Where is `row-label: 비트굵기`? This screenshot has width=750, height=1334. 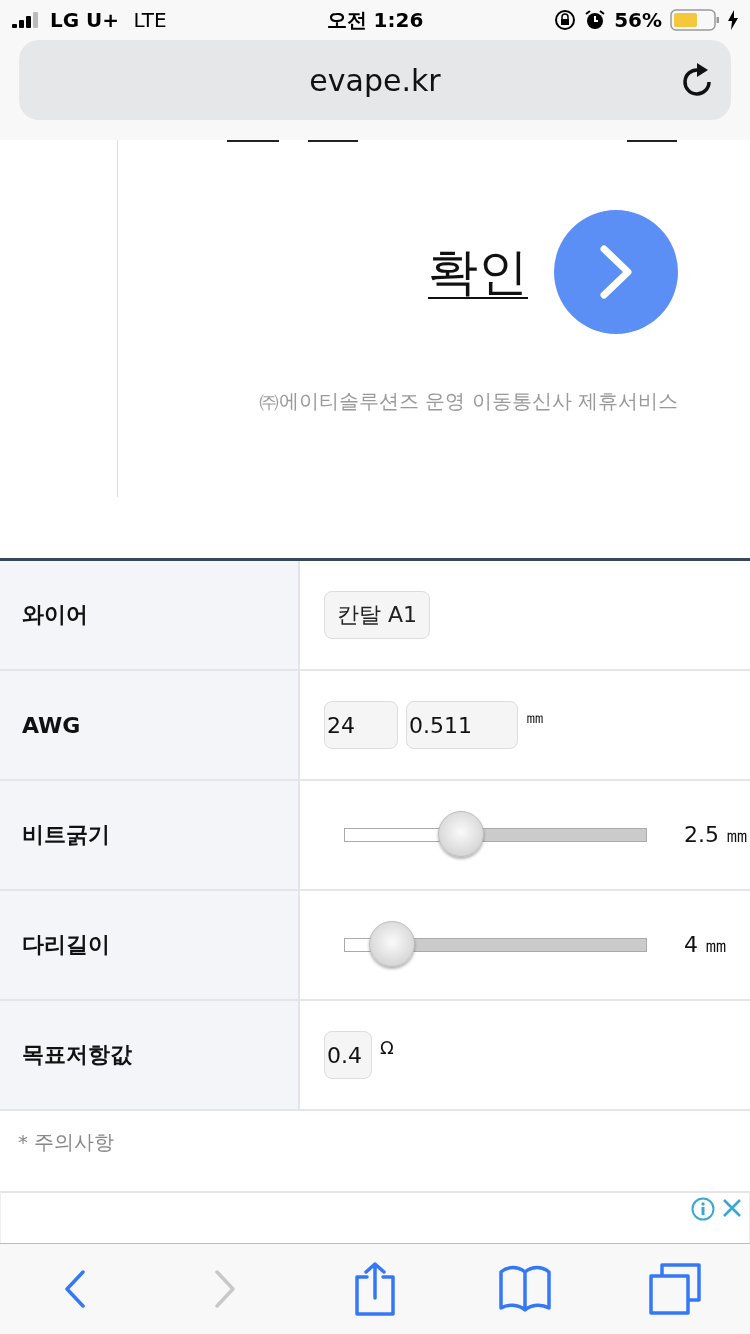
row-label: 비트굵기 is located at coordinates (150, 835).